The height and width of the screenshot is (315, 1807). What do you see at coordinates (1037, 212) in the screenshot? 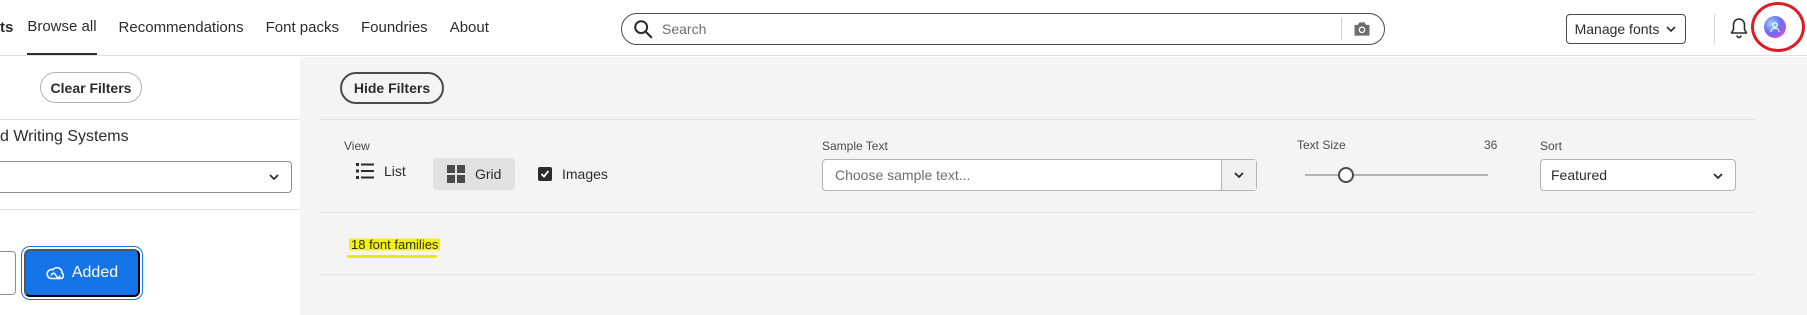
I see `toolbar-divider-bottom` at bounding box center [1037, 212].